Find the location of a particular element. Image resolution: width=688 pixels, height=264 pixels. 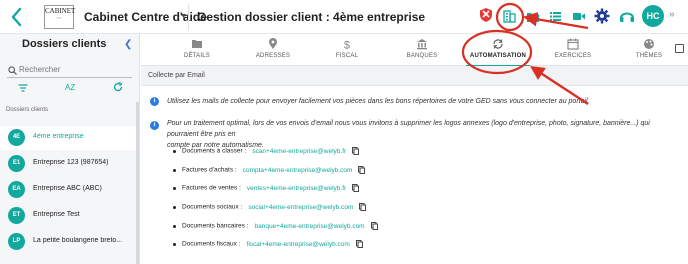

client-row: E1 Entreprise 123 (987654) is located at coordinates (69, 164).